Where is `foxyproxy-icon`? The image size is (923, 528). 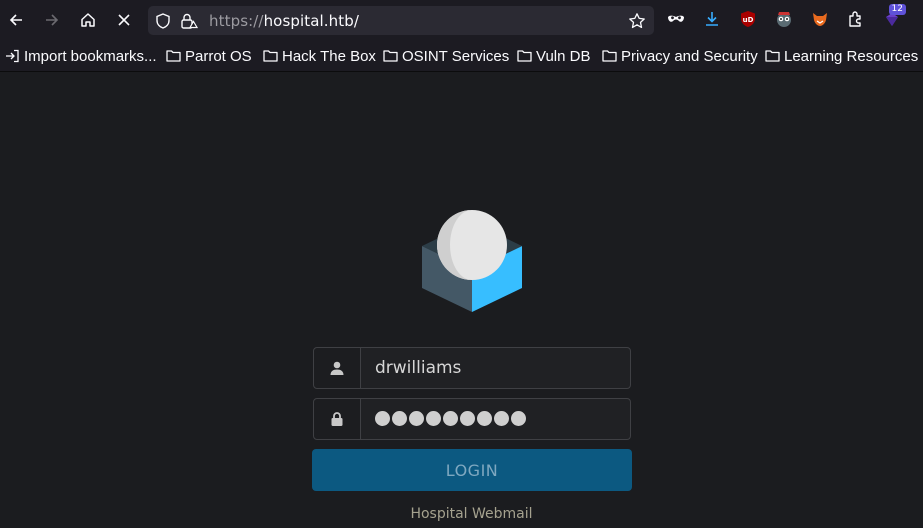 foxyproxy-icon is located at coordinates (820, 19).